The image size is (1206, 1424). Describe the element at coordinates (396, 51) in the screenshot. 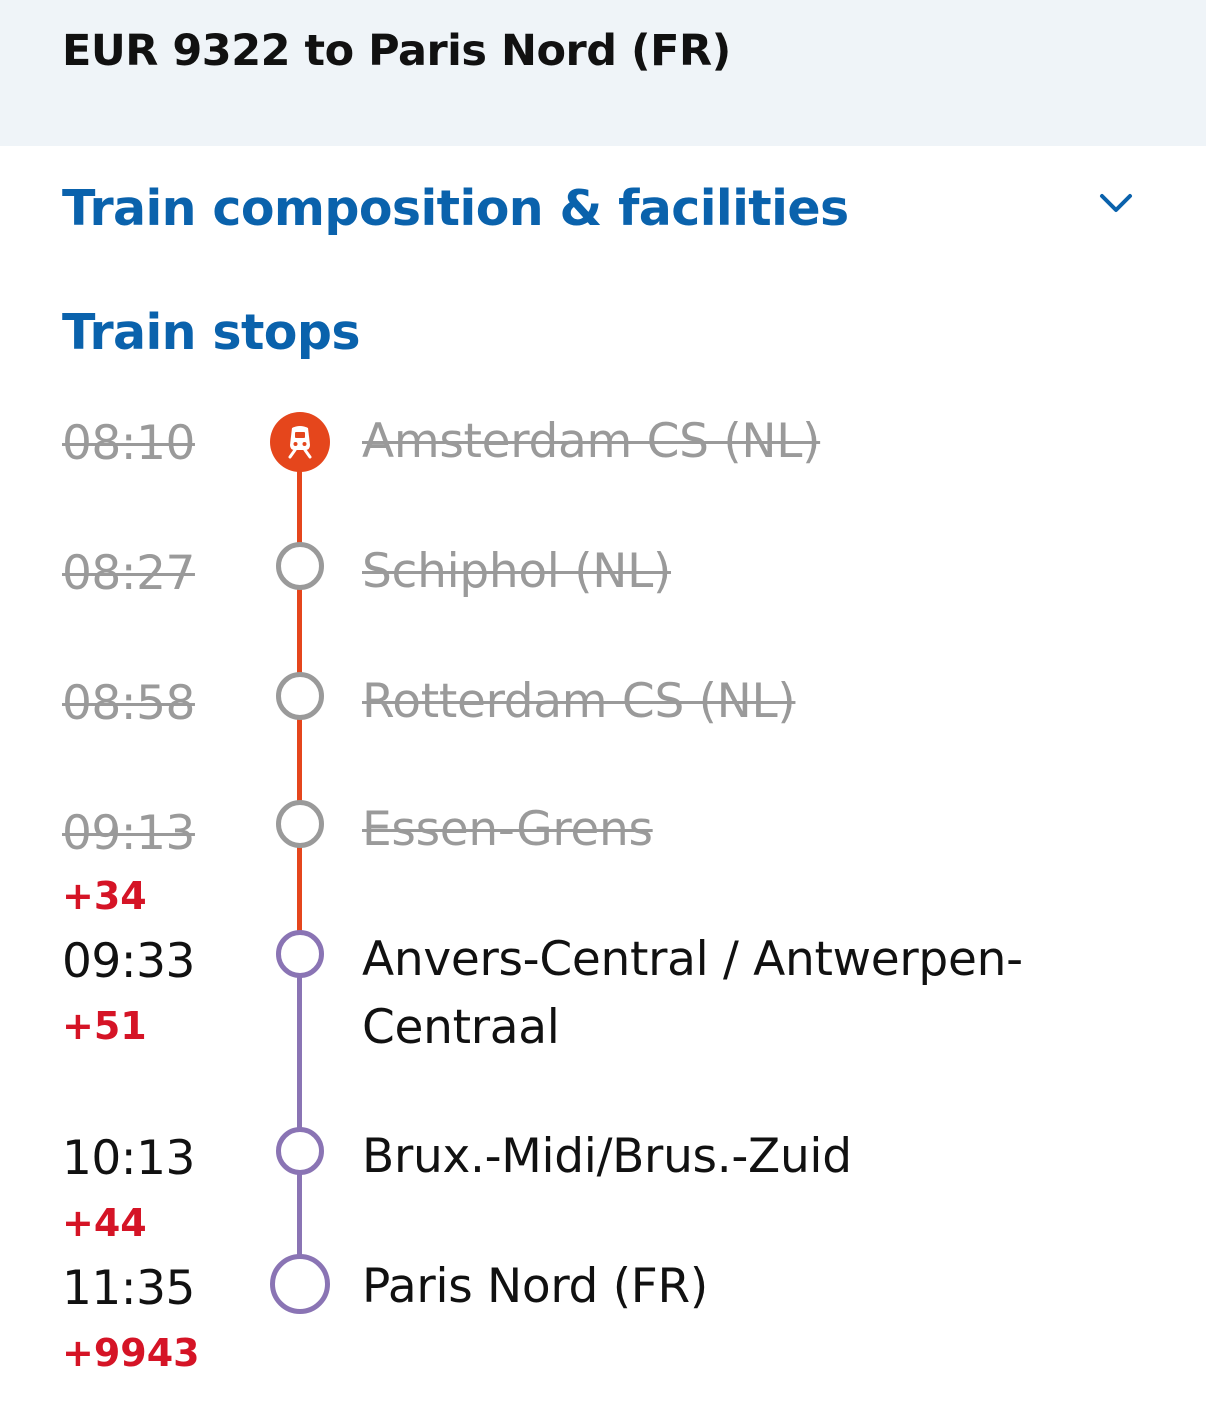

I see `train-title: EUR 9322 to Paris Nord (FR)` at that location.